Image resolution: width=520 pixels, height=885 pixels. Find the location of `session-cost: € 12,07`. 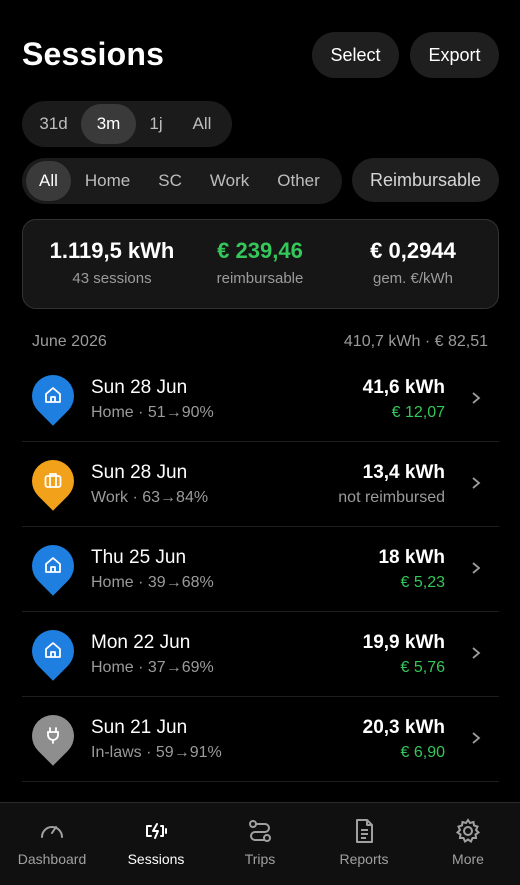

session-cost: € 12,07 is located at coordinates (418, 412).